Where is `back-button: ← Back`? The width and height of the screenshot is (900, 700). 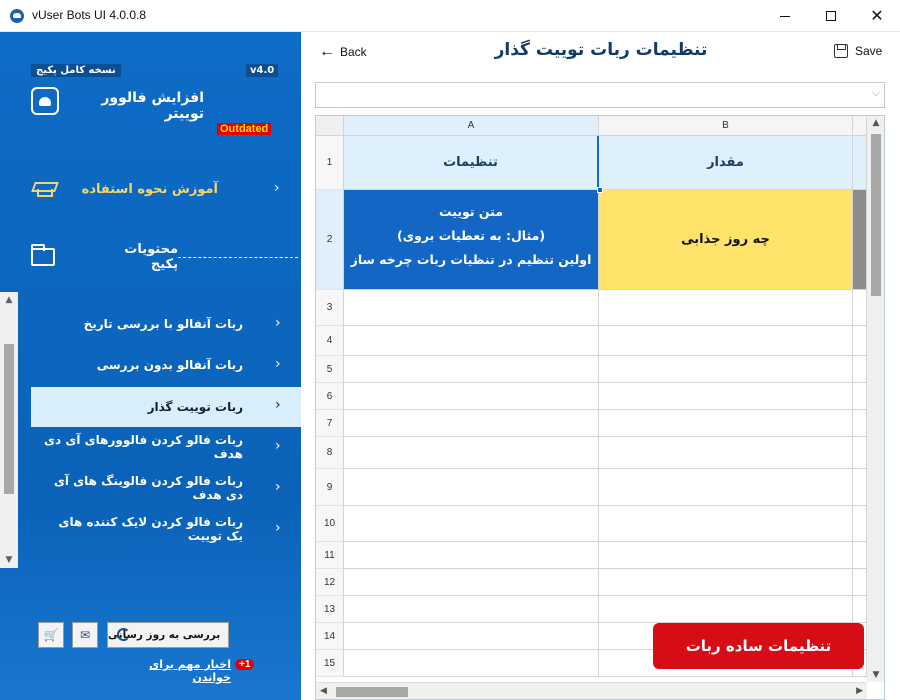
back-button: ← Back is located at coordinates (343, 52).